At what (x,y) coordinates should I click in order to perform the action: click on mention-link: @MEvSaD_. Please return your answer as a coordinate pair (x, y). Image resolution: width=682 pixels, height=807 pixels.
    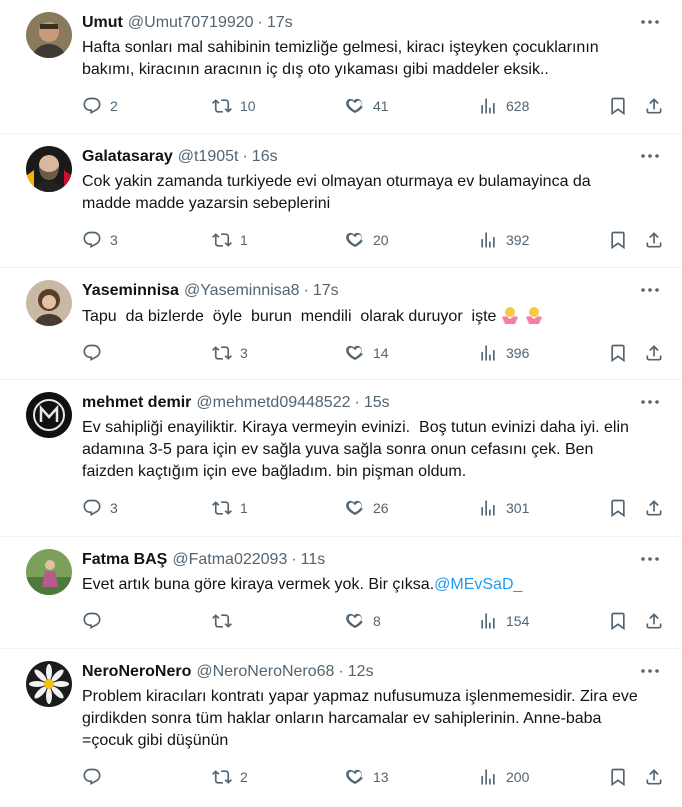
    Looking at the image, I should click on (478, 584).